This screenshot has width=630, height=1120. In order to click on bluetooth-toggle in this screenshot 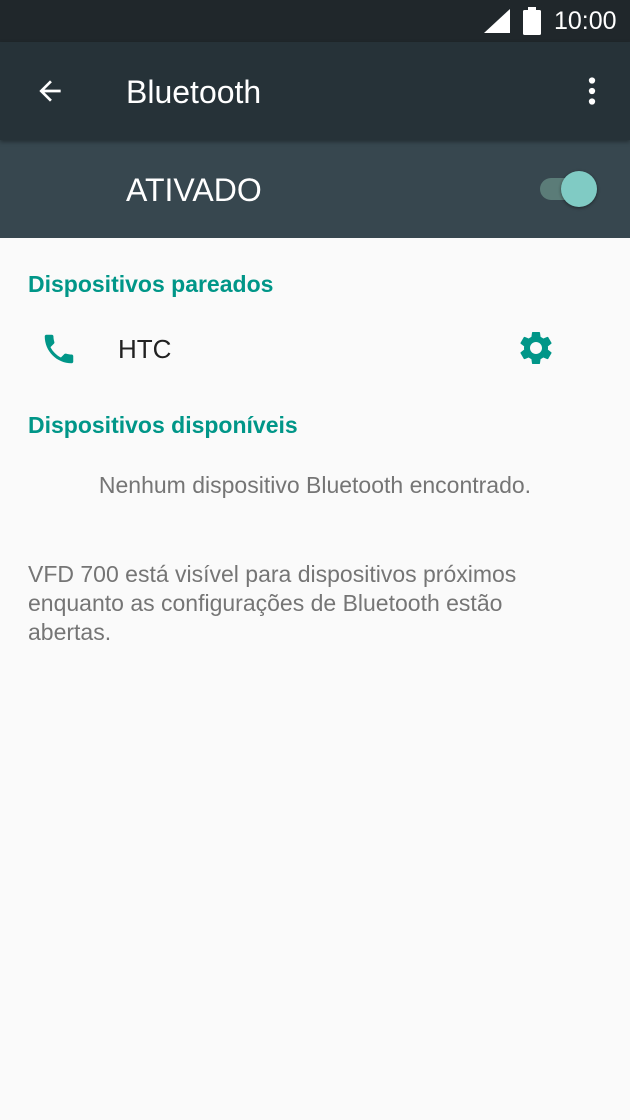, I will do `click(569, 189)`.